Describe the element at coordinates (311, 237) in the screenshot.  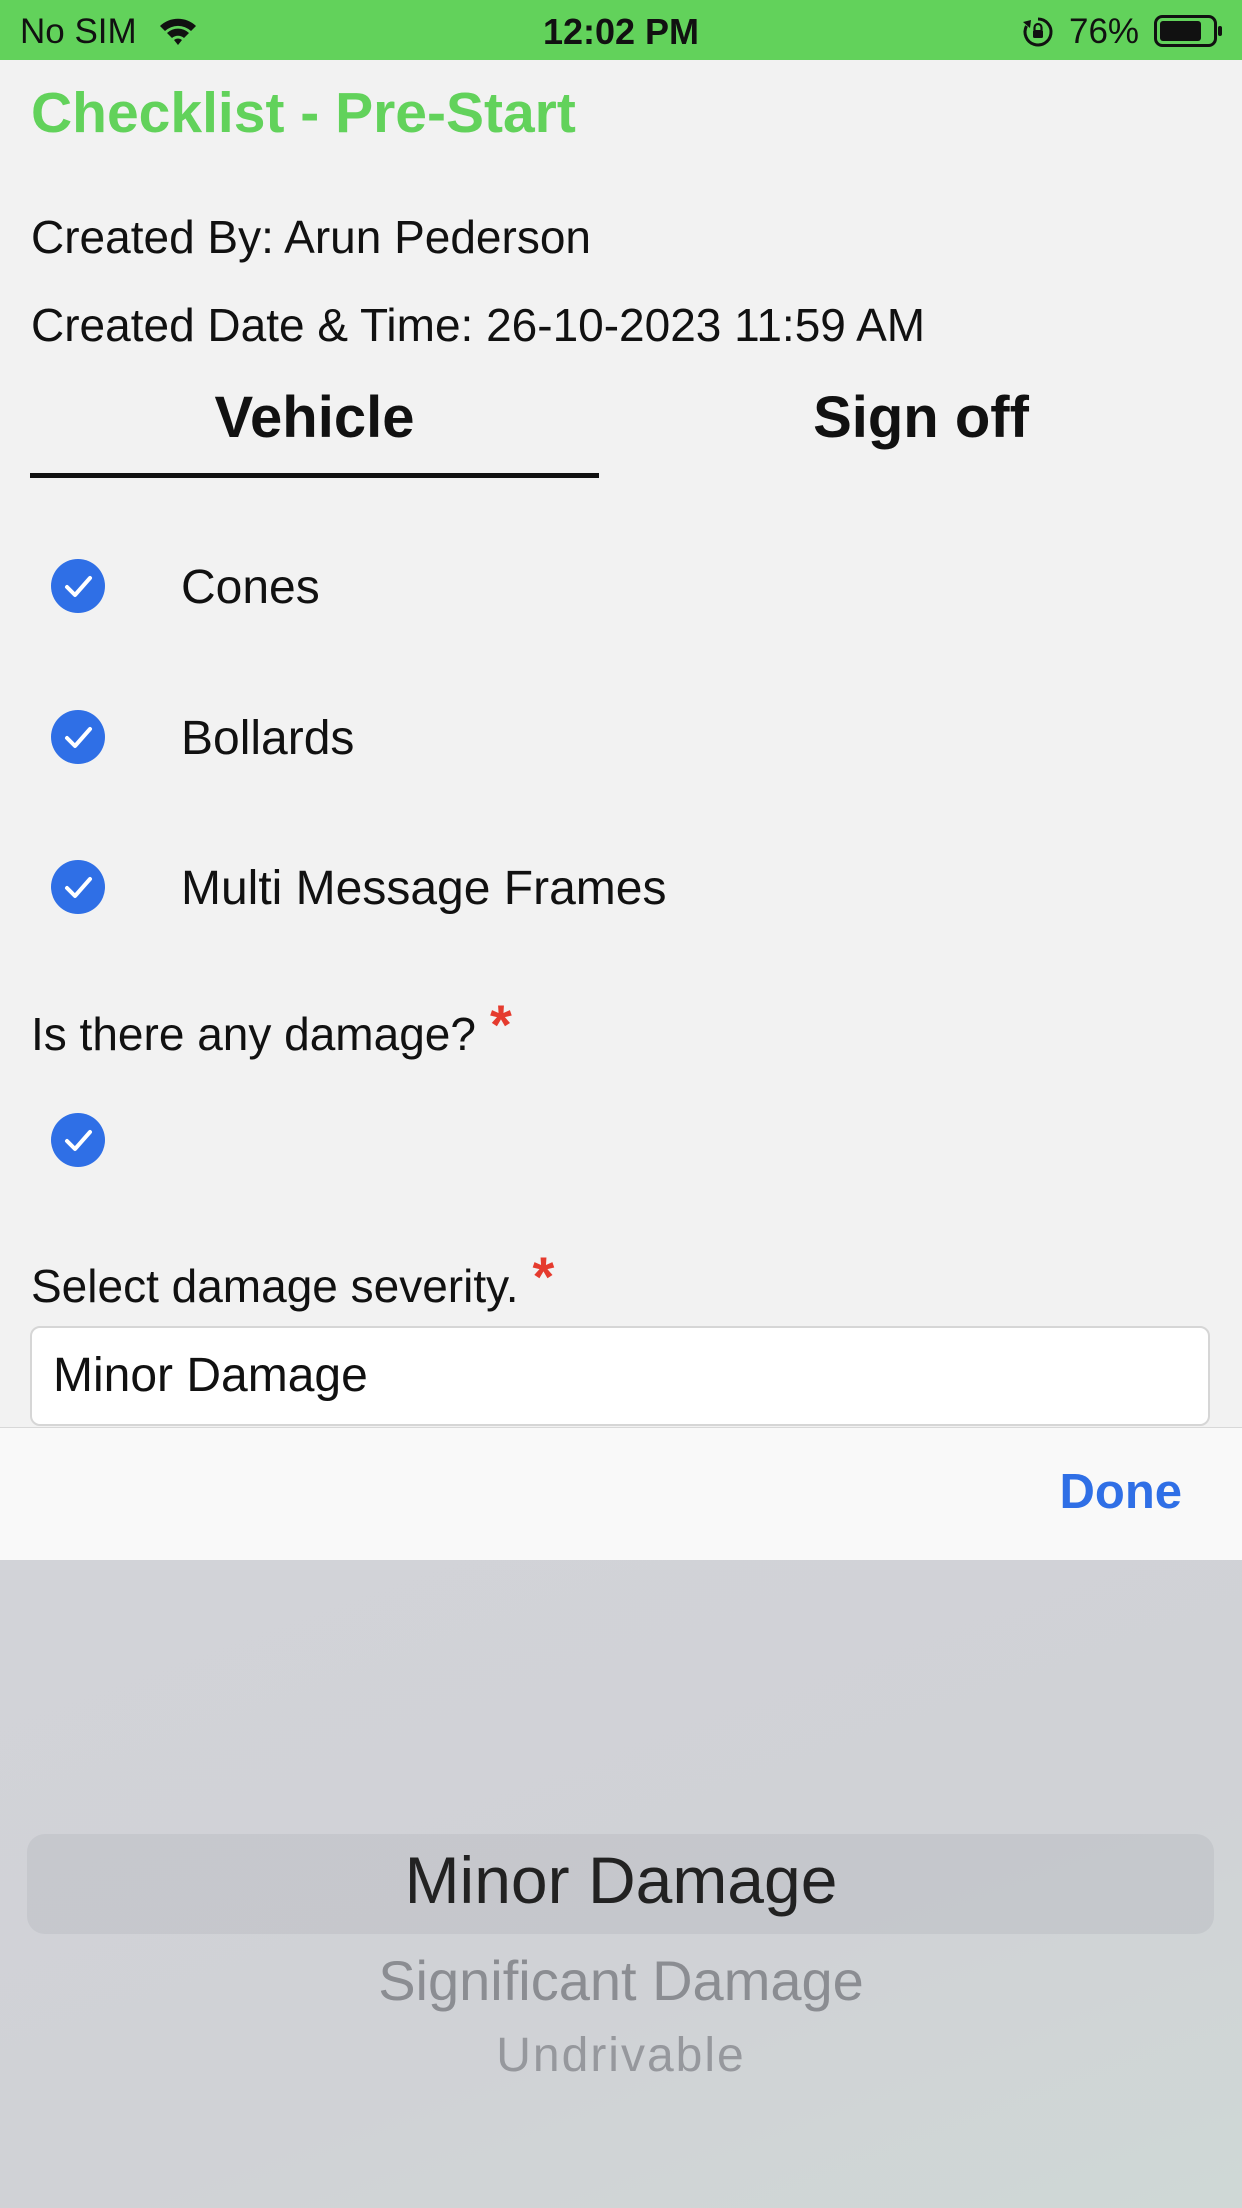
I see `created-by-text: Created By: Arun Pederson` at that location.